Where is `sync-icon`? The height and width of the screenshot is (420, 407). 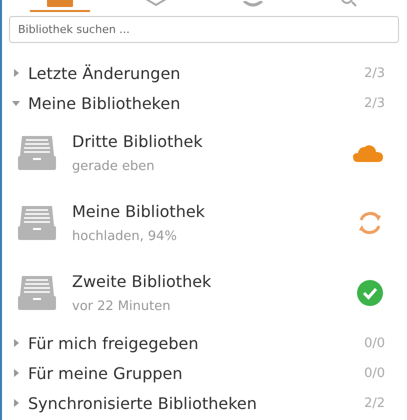 sync-icon is located at coordinates (370, 223).